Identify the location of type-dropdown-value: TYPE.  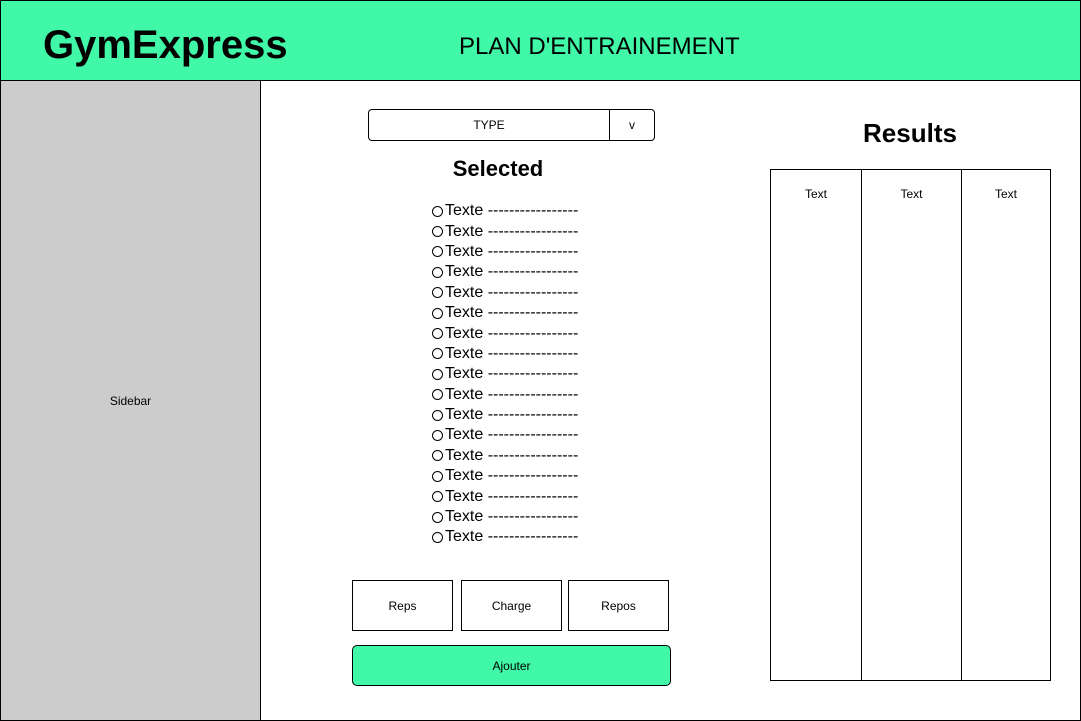
(489, 125).